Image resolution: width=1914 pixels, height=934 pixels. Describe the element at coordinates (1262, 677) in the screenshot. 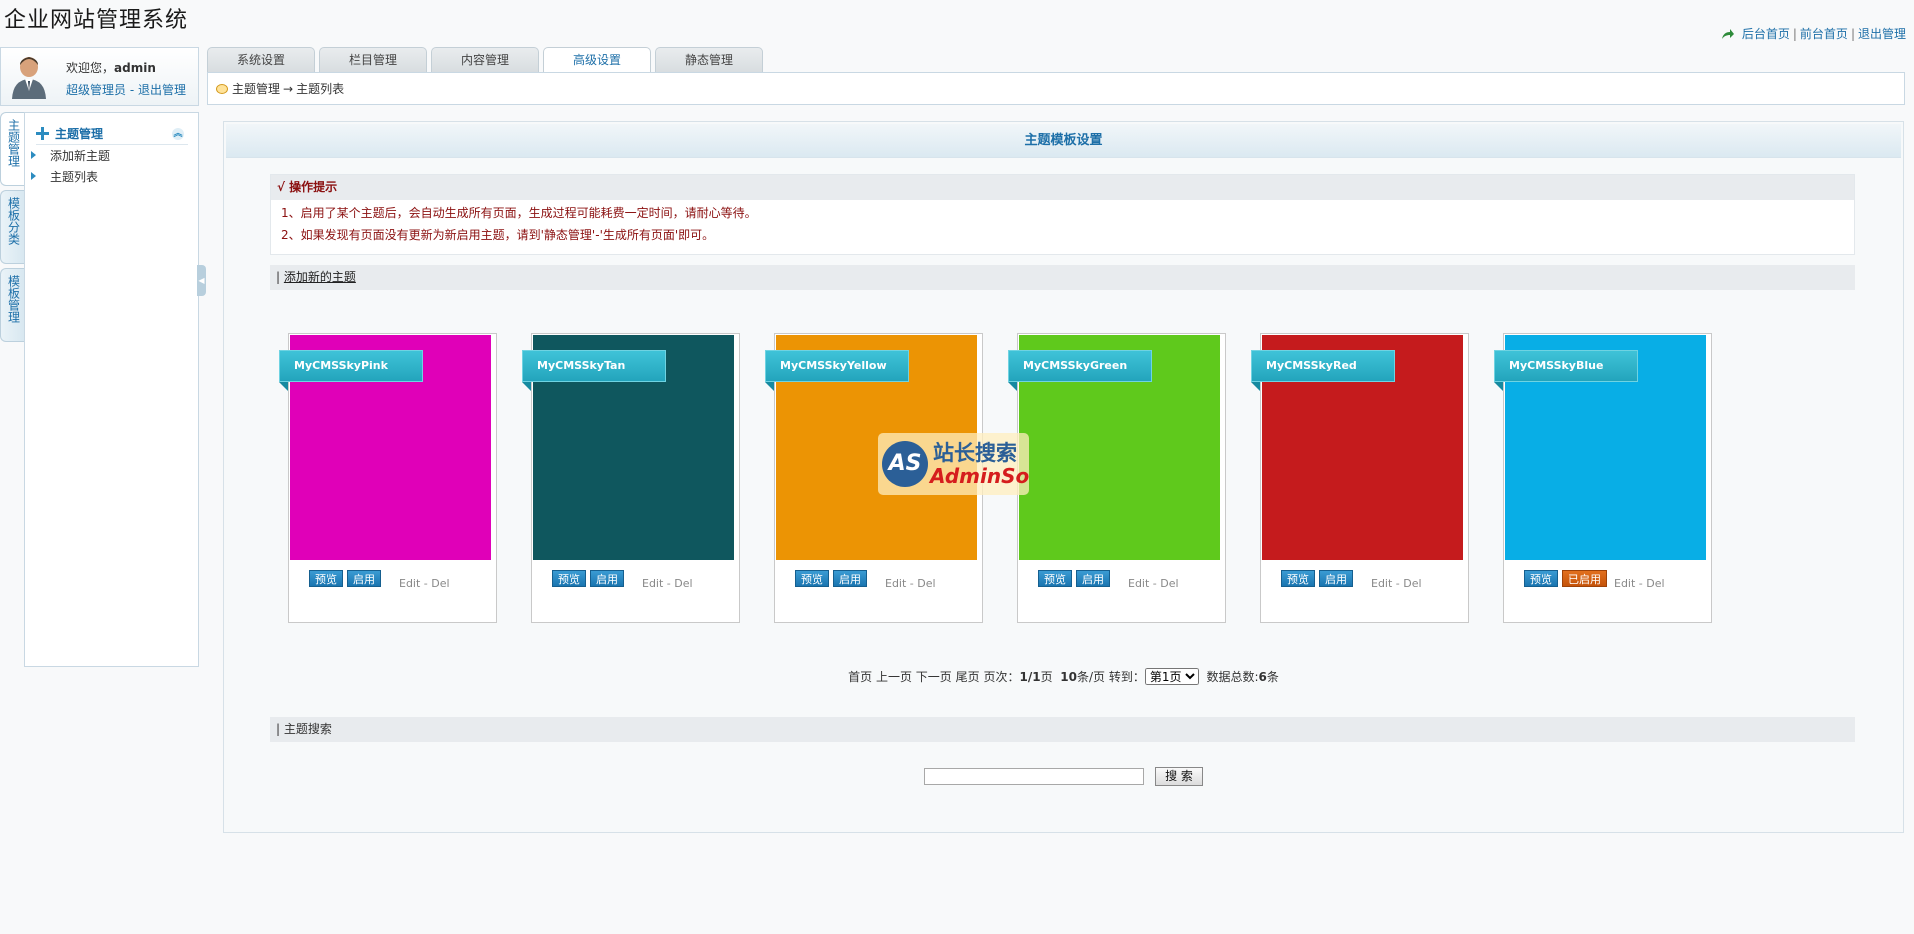

I see `total-value: 6` at that location.